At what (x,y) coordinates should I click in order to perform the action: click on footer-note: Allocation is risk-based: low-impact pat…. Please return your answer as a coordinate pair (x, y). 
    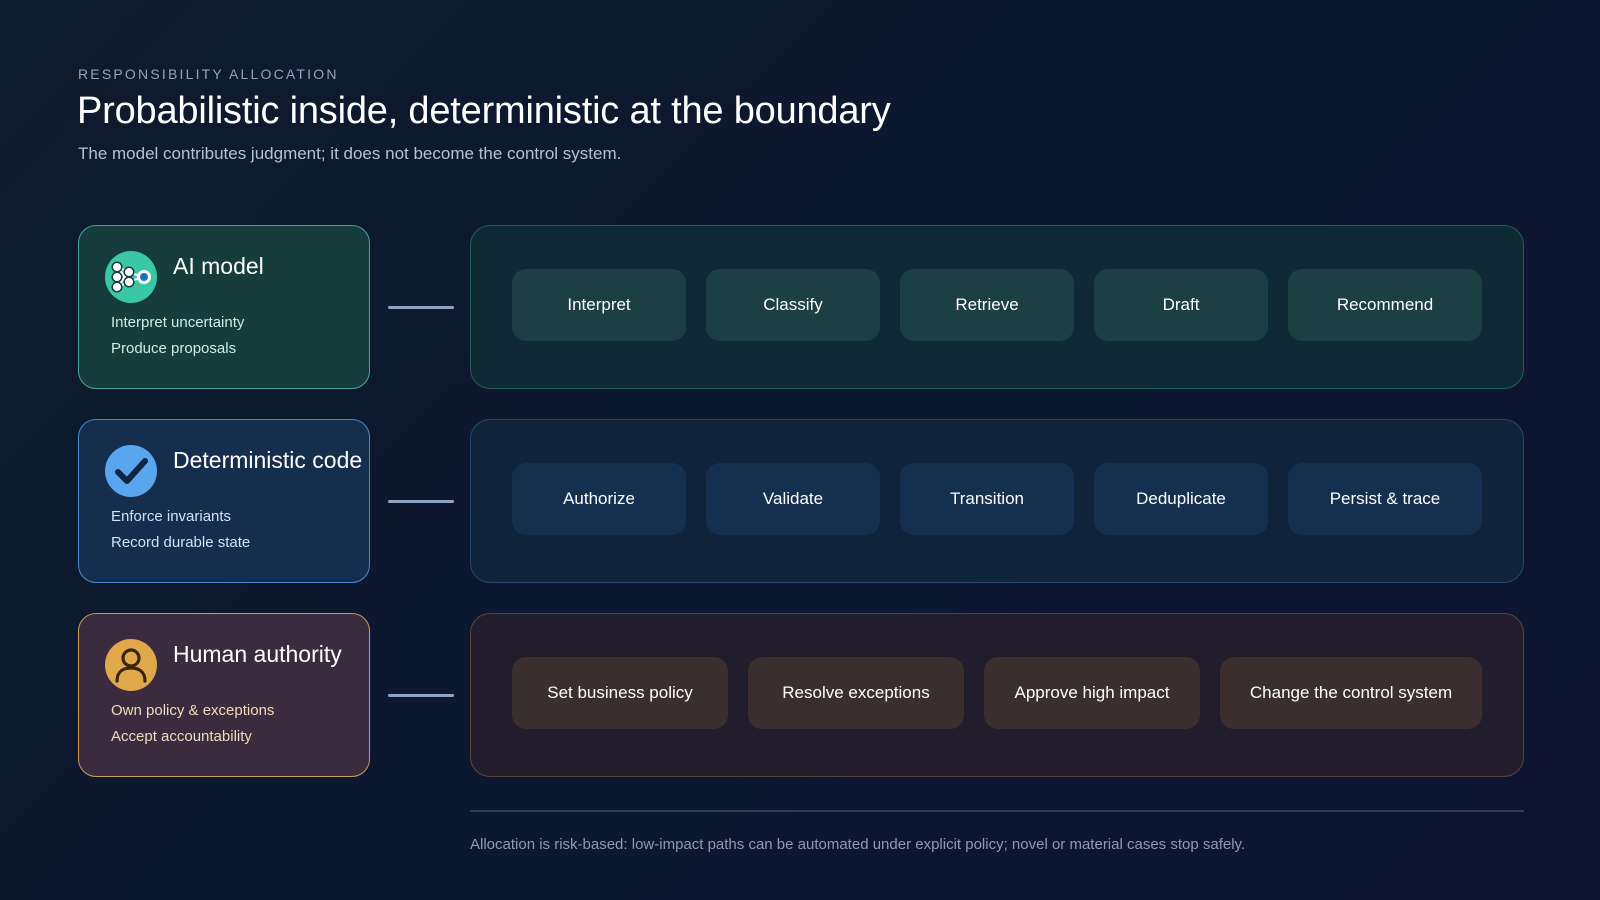
    Looking at the image, I should click on (858, 844).